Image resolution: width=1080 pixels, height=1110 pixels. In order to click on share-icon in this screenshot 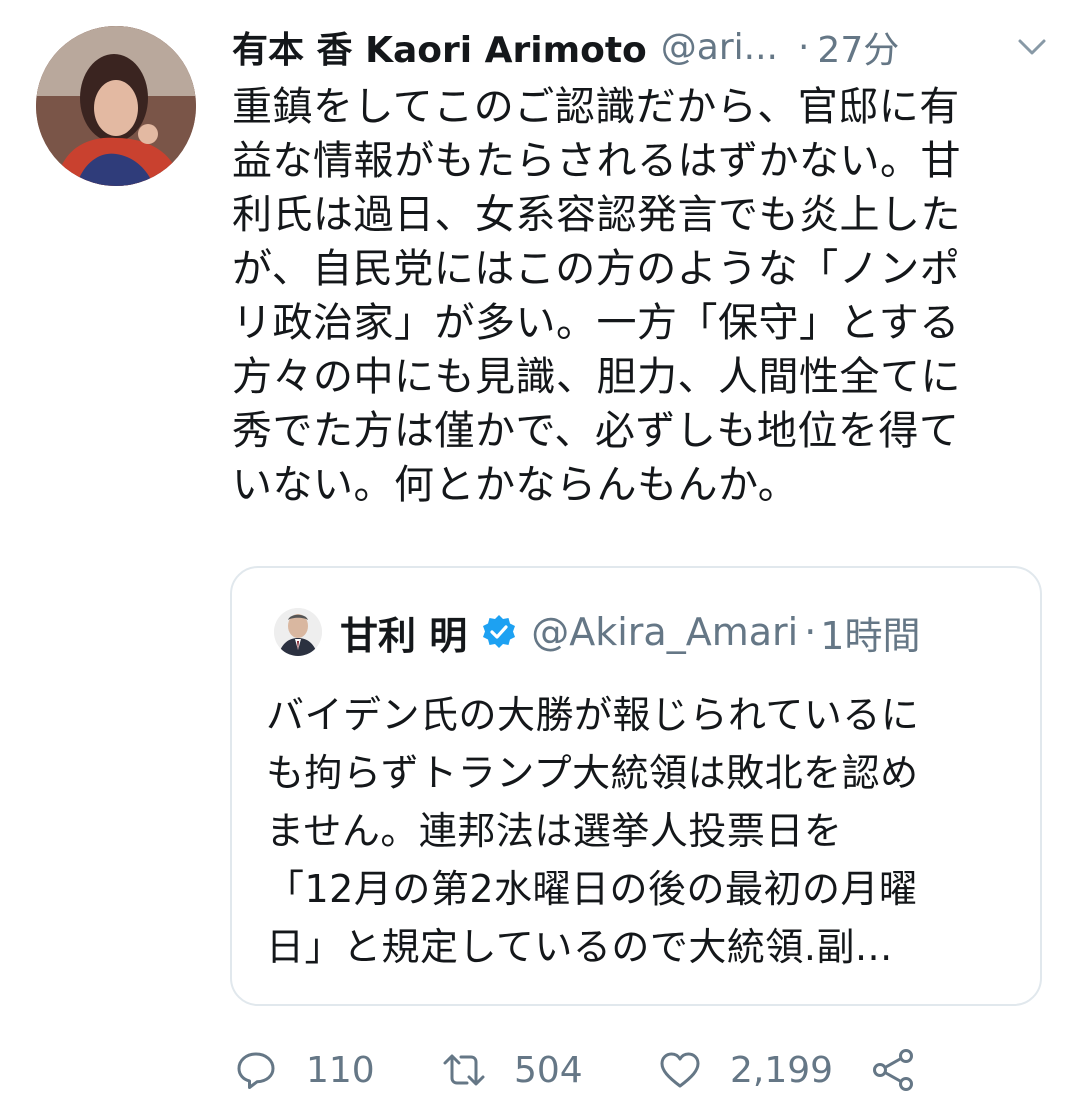, I will do `click(893, 1070)`.